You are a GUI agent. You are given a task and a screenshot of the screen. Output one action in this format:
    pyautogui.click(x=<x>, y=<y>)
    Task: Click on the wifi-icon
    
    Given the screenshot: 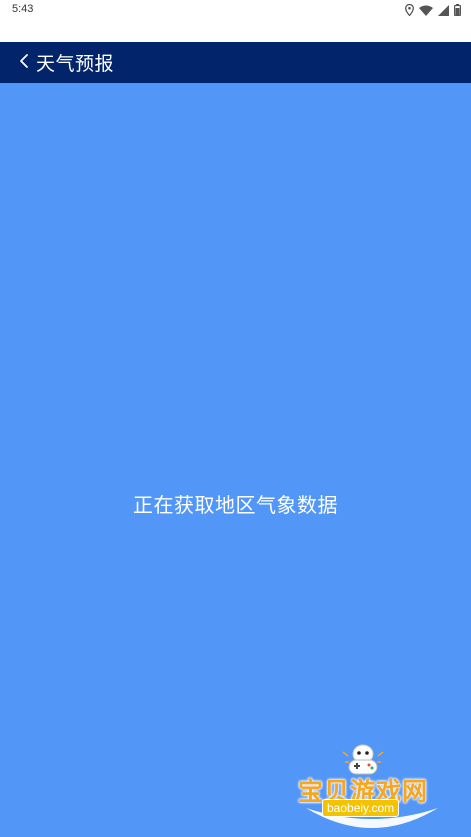 What is the action you would take?
    pyautogui.click(x=426, y=10)
    